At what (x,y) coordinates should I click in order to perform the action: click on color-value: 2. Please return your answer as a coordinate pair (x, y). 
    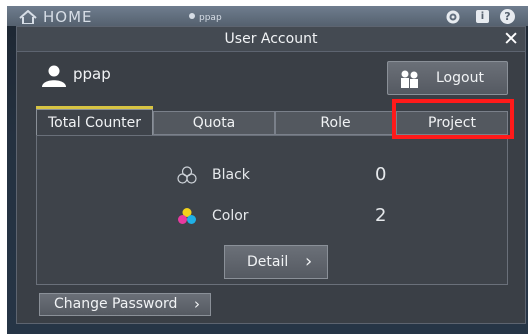
    Looking at the image, I should click on (381, 215).